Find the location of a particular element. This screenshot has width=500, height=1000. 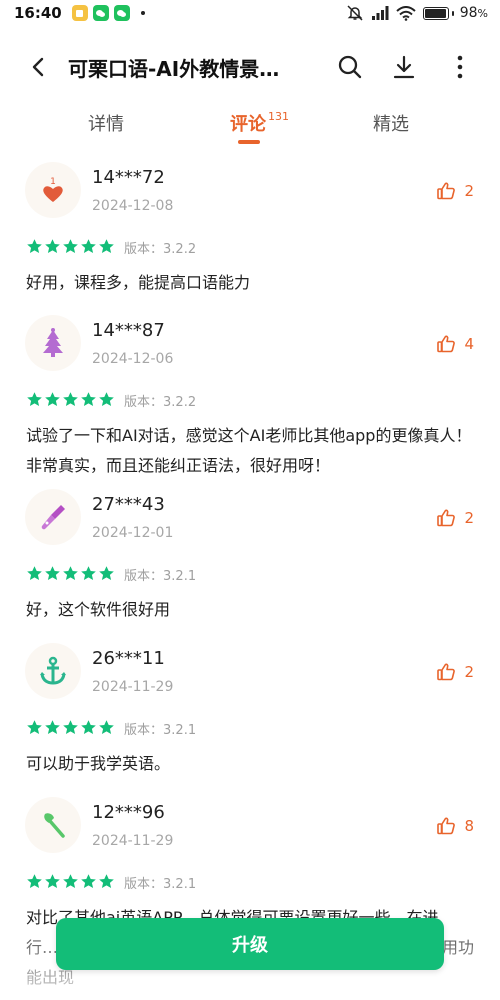

notes-app-icon is located at coordinates (79, 13).